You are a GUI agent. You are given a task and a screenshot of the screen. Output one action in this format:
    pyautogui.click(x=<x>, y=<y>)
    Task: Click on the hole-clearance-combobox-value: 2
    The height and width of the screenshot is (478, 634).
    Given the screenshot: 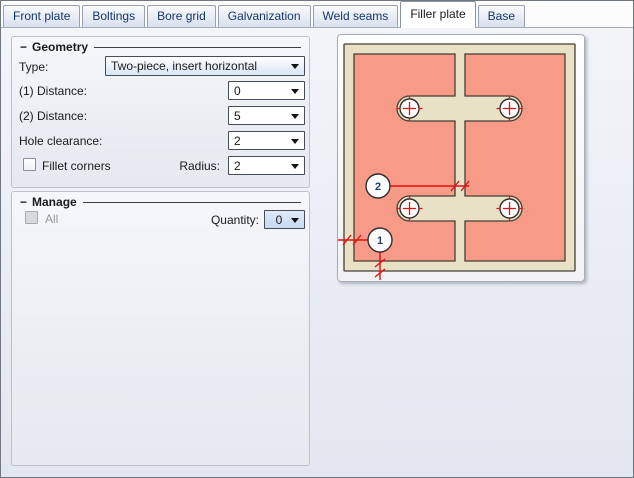 What is the action you would take?
    pyautogui.click(x=237, y=140)
    